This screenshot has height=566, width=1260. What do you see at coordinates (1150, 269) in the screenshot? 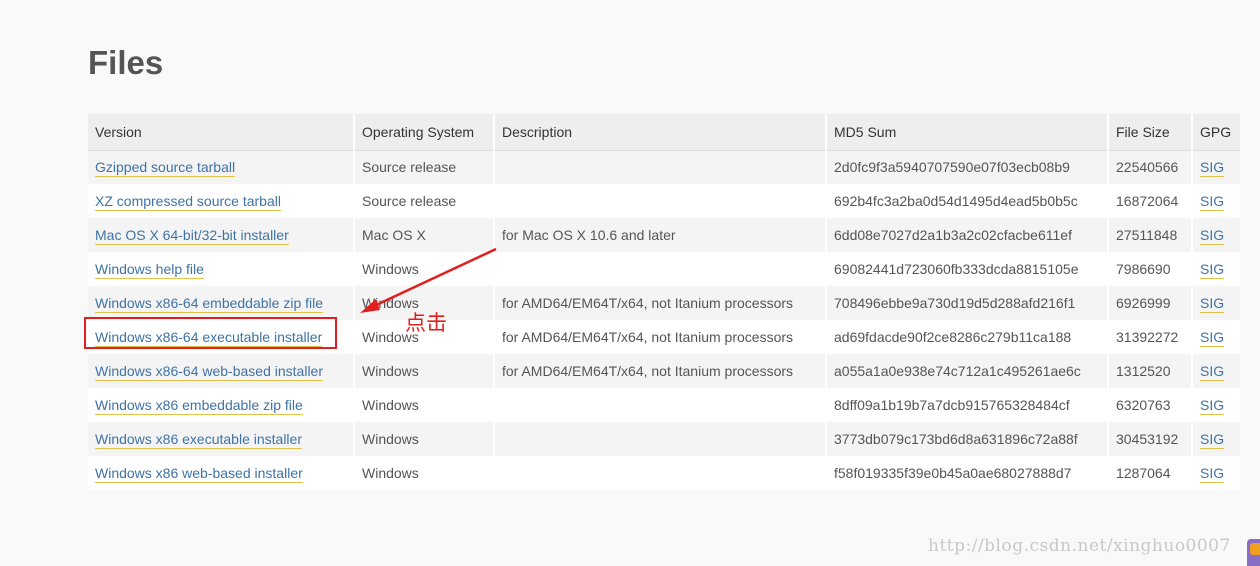
I see `file-size-cell: 7986690` at bounding box center [1150, 269].